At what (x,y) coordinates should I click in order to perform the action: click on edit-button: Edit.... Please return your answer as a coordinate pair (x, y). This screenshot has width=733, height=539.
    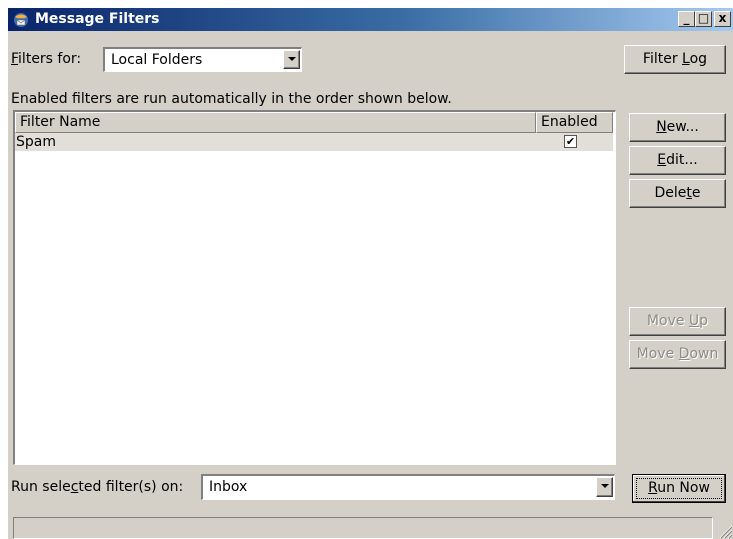
    Looking at the image, I should click on (677, 160).